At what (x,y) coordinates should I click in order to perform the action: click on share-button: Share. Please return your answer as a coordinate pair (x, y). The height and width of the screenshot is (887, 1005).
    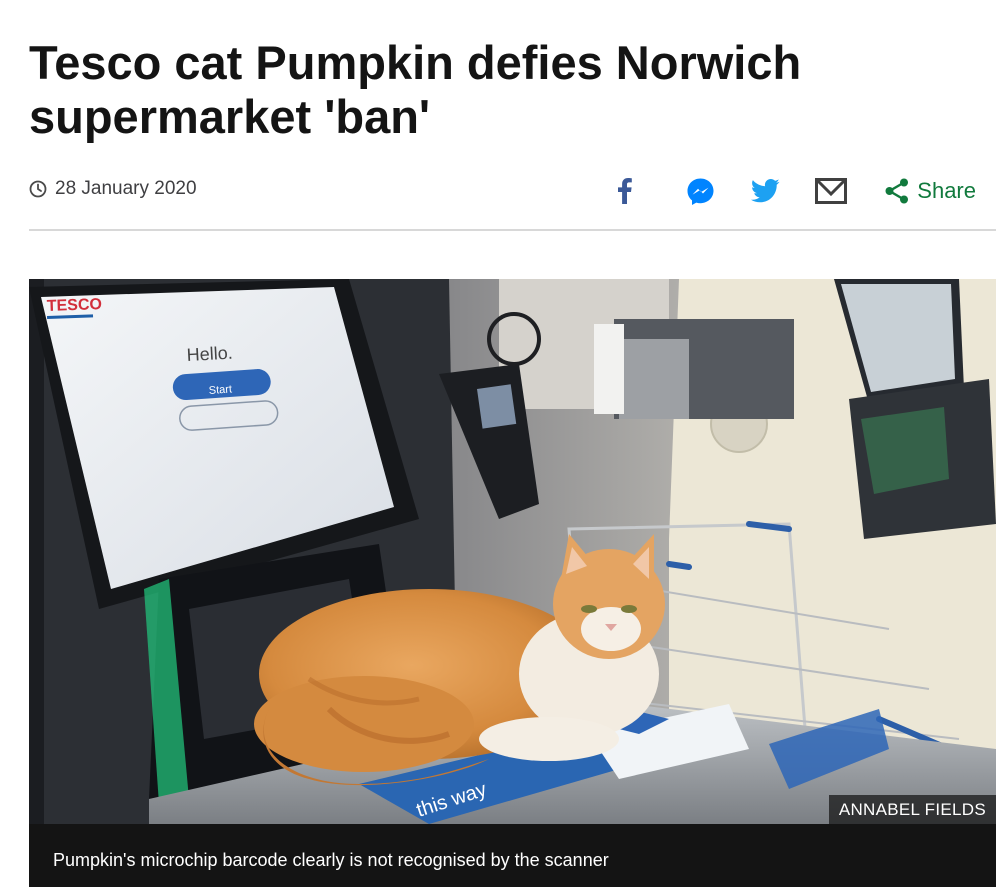
    Looking at the image, I should click on (930, 191).